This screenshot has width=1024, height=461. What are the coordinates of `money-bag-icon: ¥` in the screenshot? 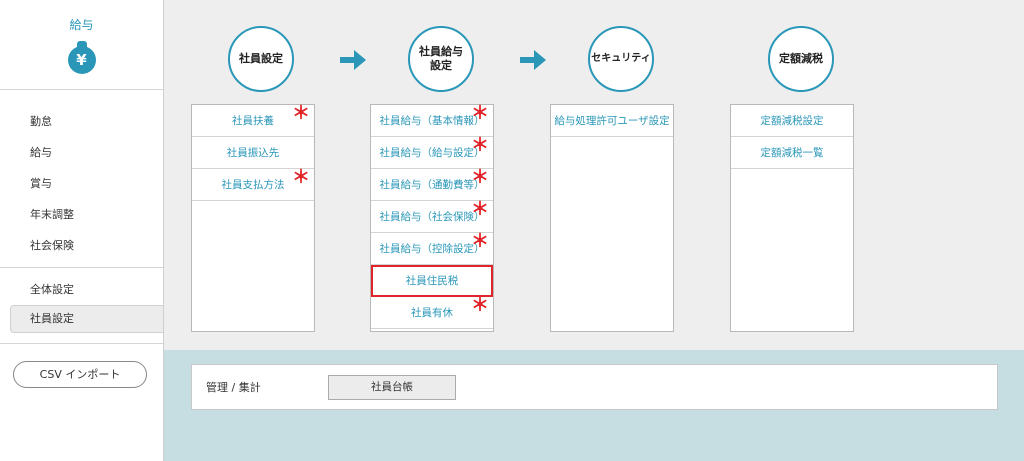 It's located at (82, 58).